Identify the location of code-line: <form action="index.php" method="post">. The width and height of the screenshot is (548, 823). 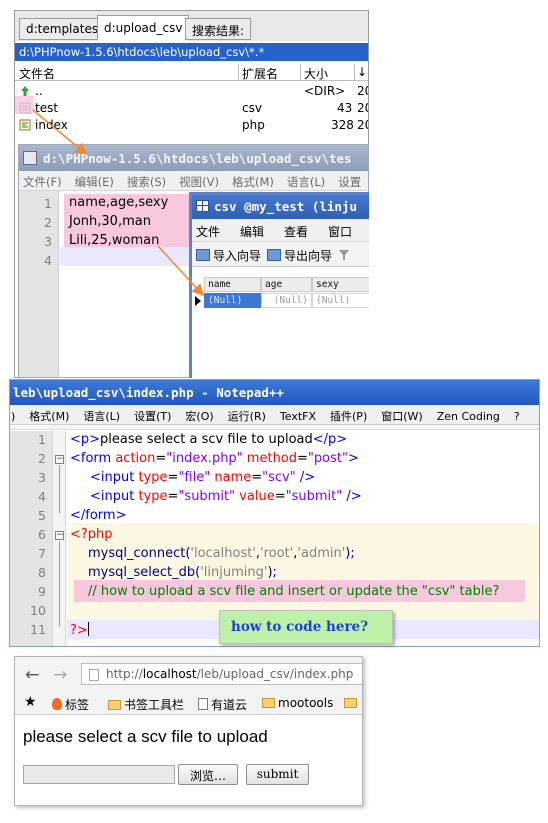
(214, 458).